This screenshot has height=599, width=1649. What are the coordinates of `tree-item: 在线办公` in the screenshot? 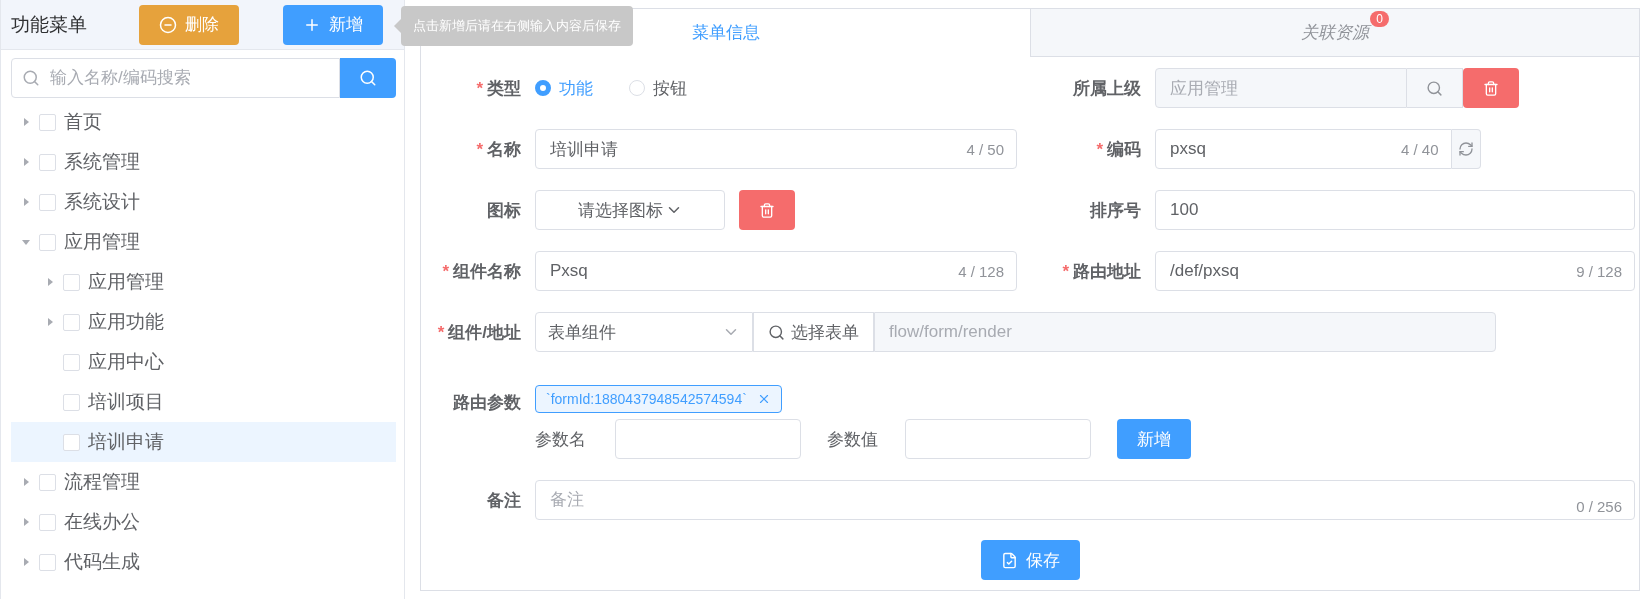 It's located at (203, 522).